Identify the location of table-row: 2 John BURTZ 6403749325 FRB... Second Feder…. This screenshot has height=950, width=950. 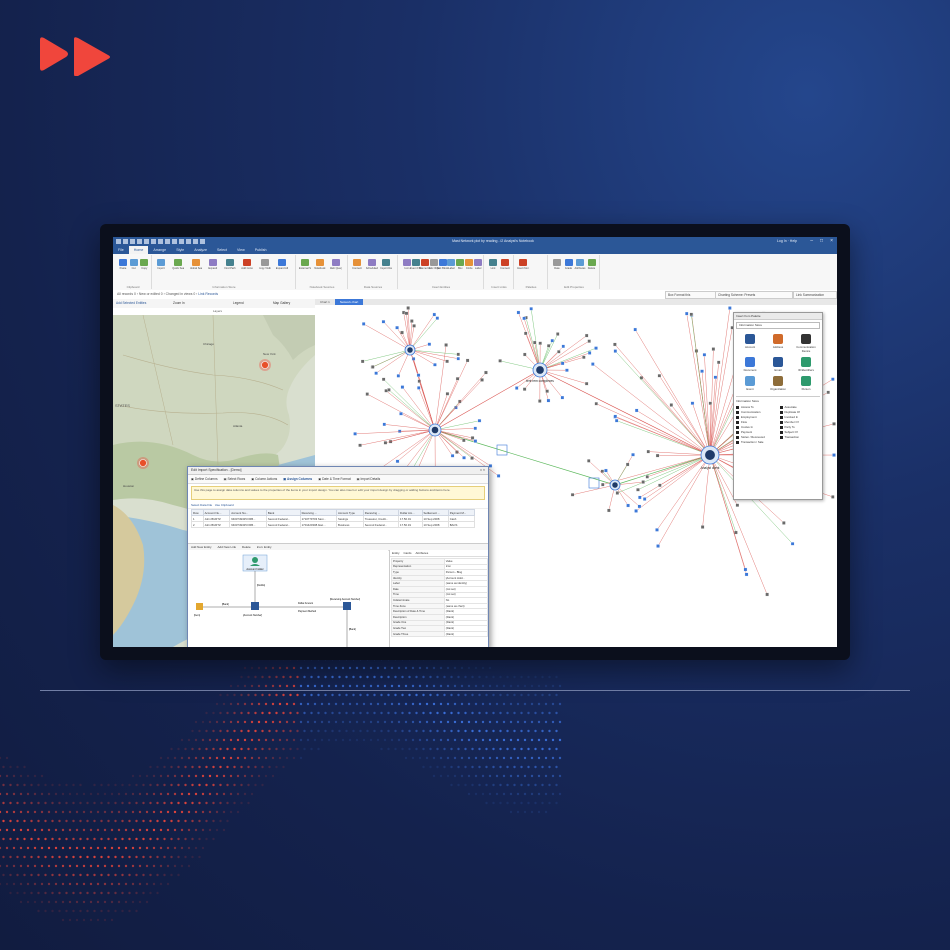
(333, 524).